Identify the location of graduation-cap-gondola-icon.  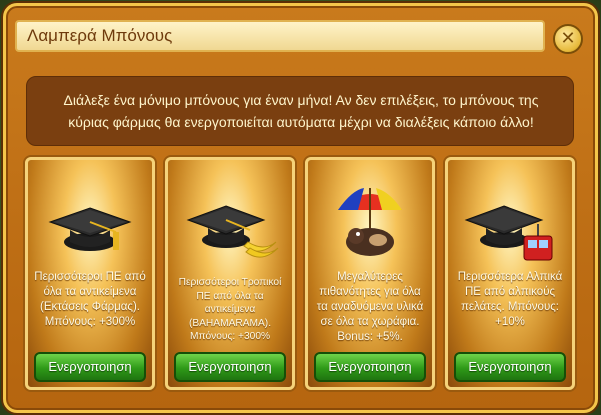
(508, 233).